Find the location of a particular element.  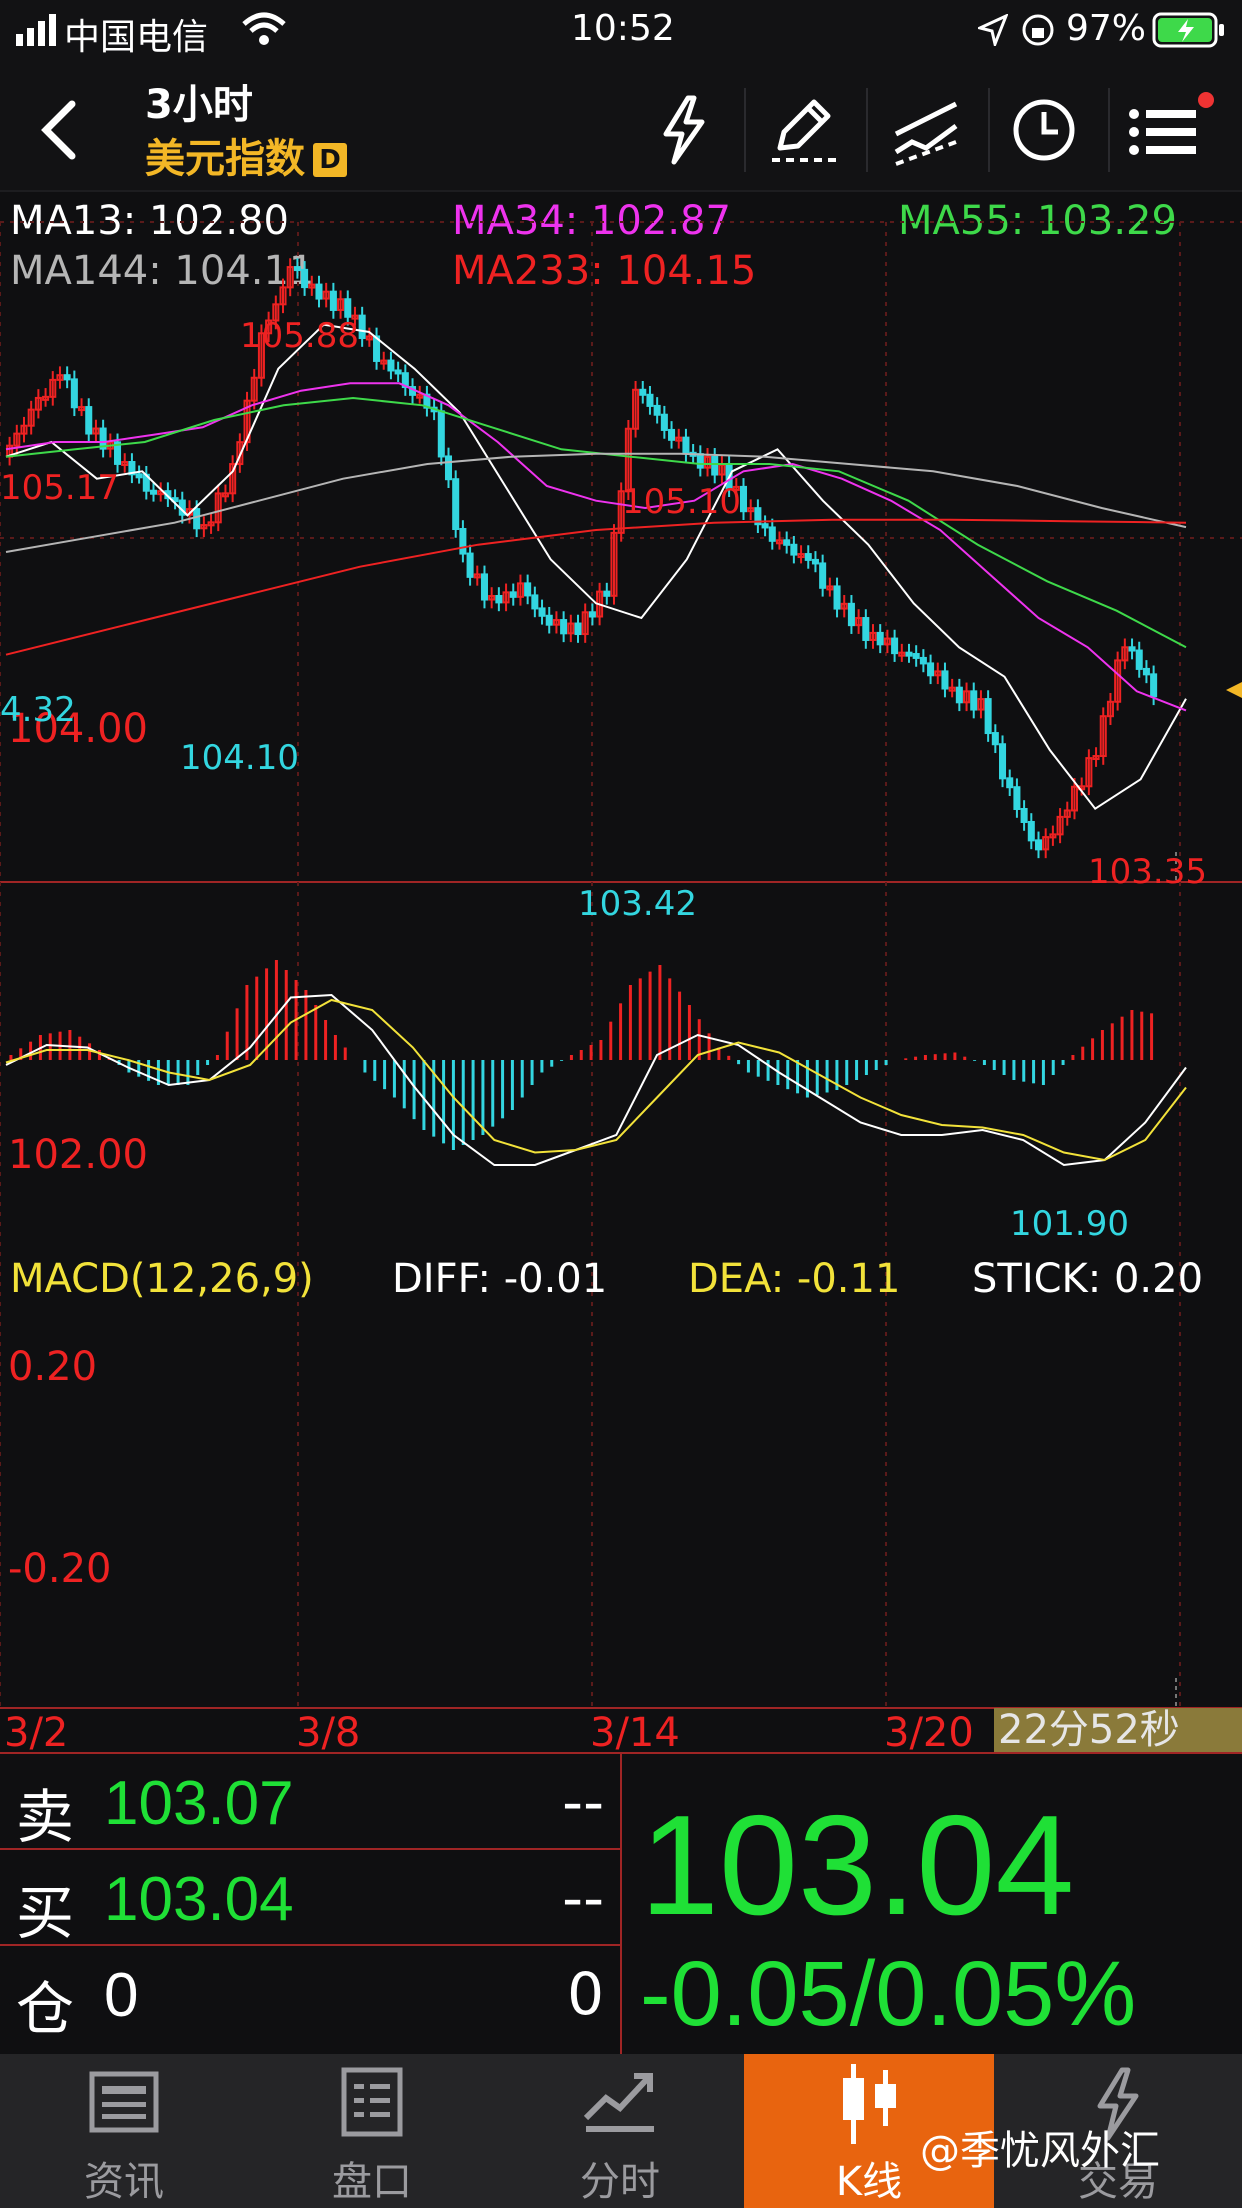

news-icon is located at coordinates (124, 2102).